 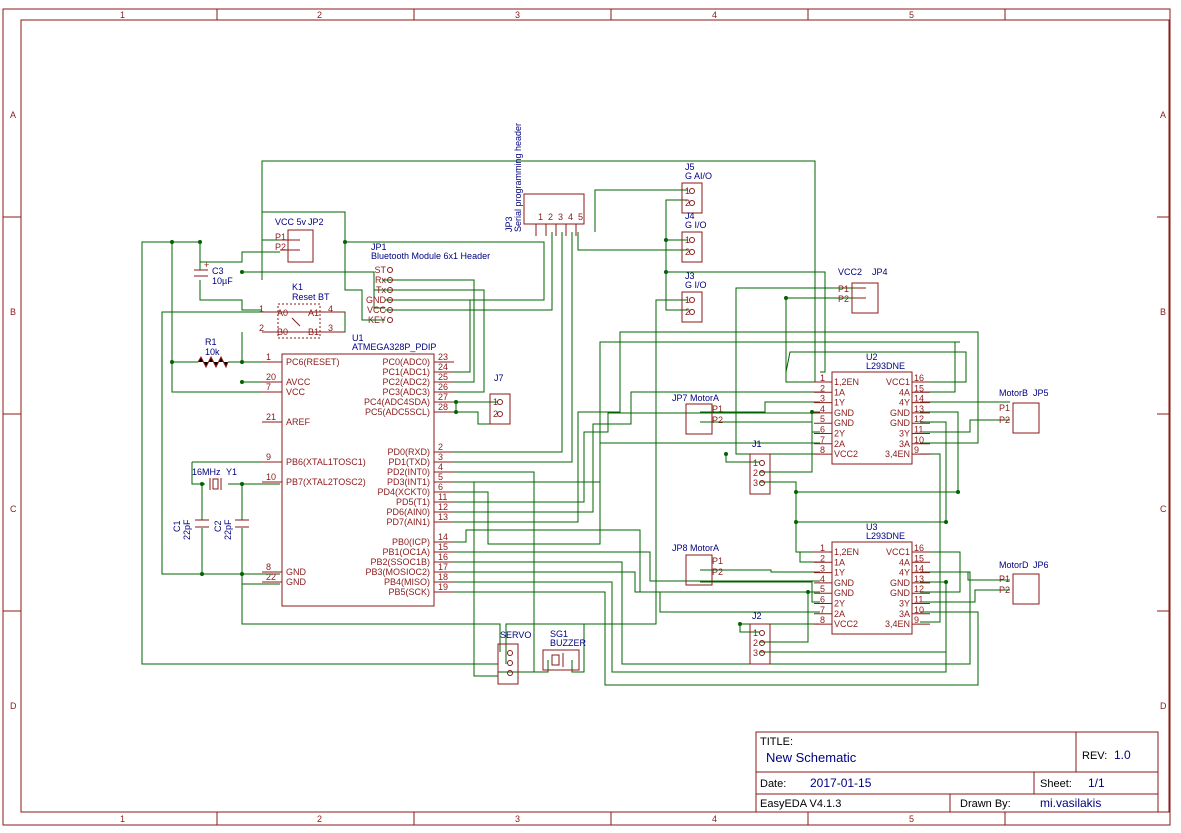 What do you see at coordinates (757, 616) in the screenshot?
I see `j2-ref: J2` at bounding box center [757, 616].